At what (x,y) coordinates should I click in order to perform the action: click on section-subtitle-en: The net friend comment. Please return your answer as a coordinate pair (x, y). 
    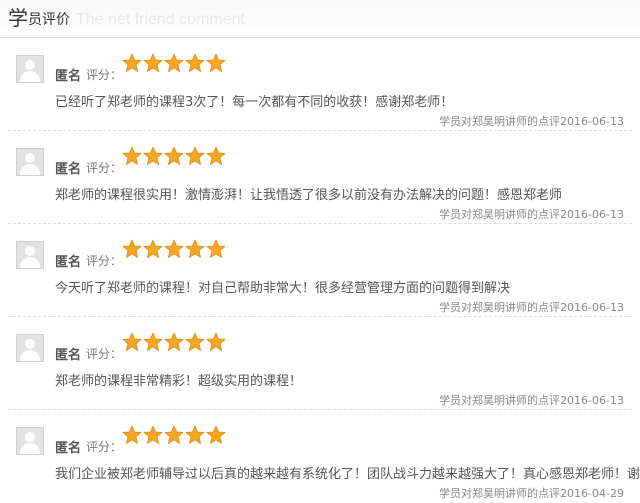
    Looking at the image, I should click on (160, 19).